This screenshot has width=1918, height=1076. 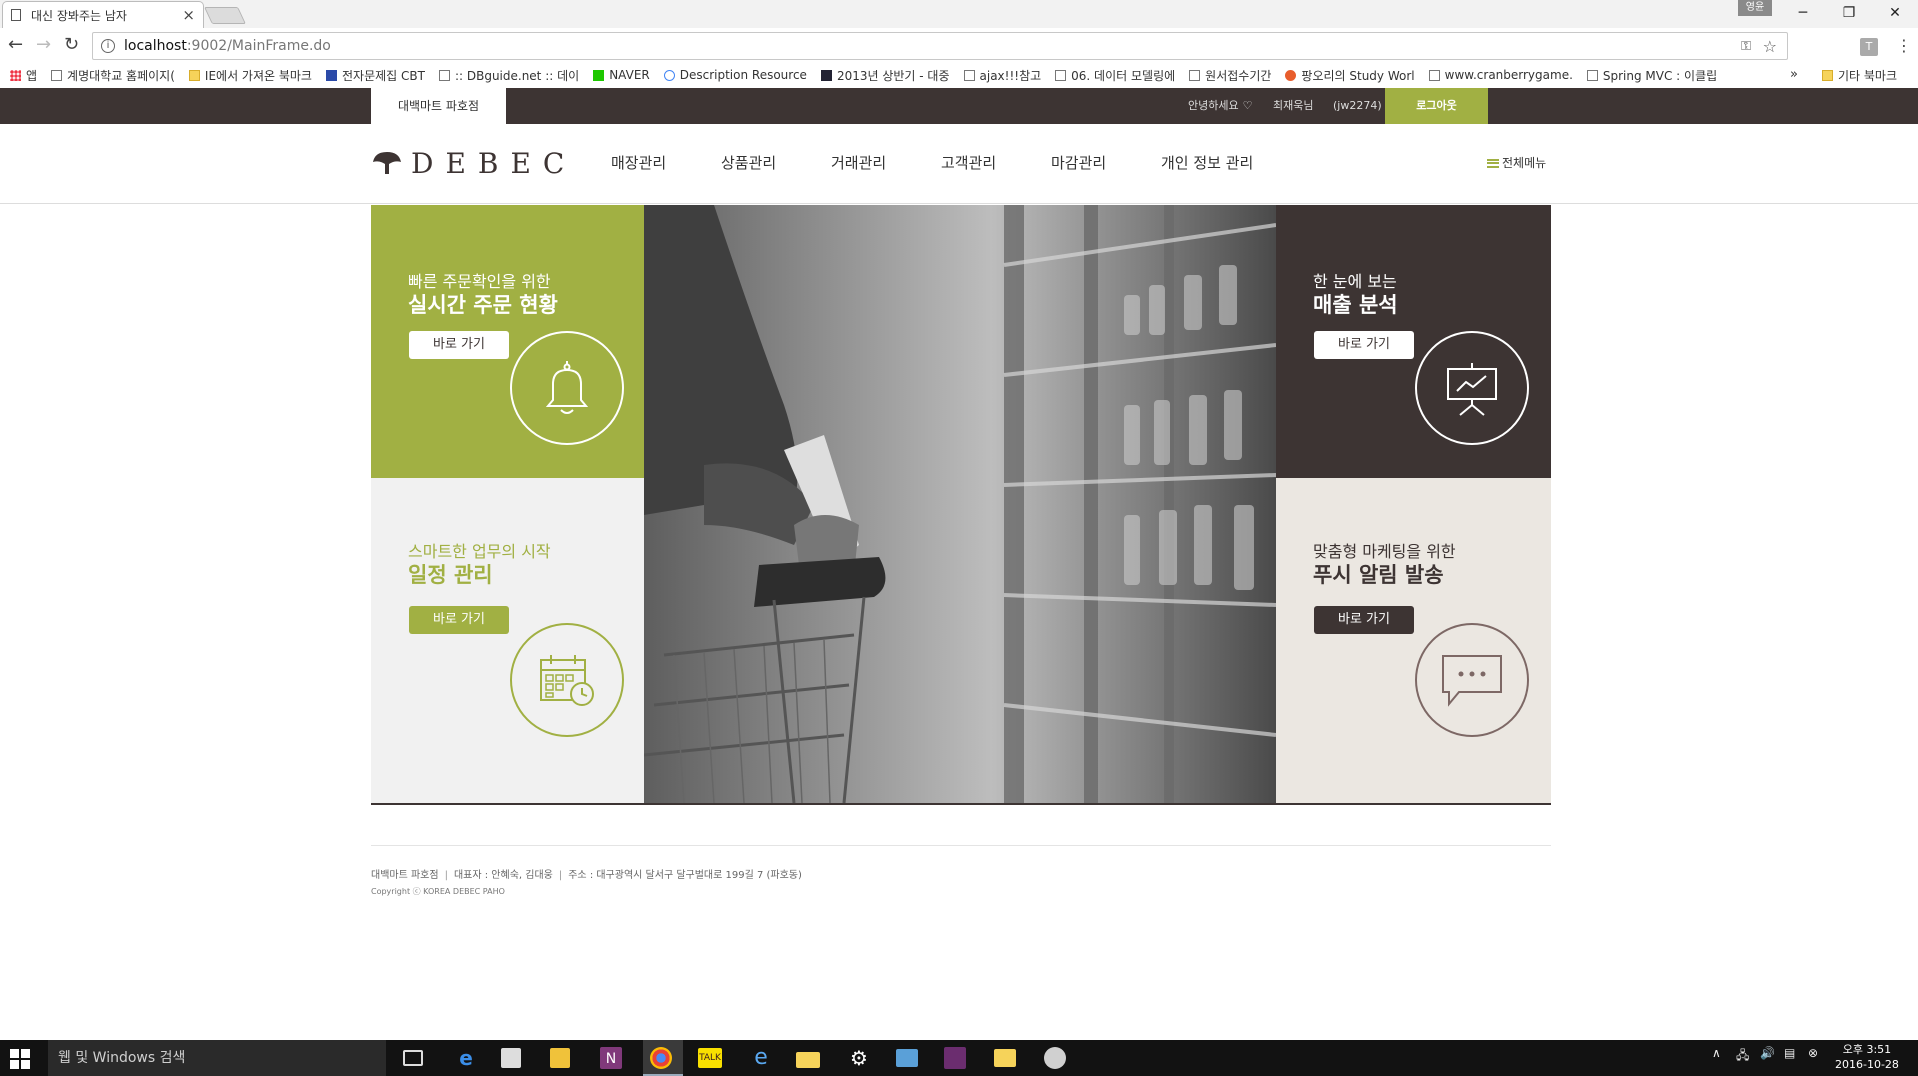 I want to click on bookmark-label: 전자문제집 CBT, so click(x=383, y=75).